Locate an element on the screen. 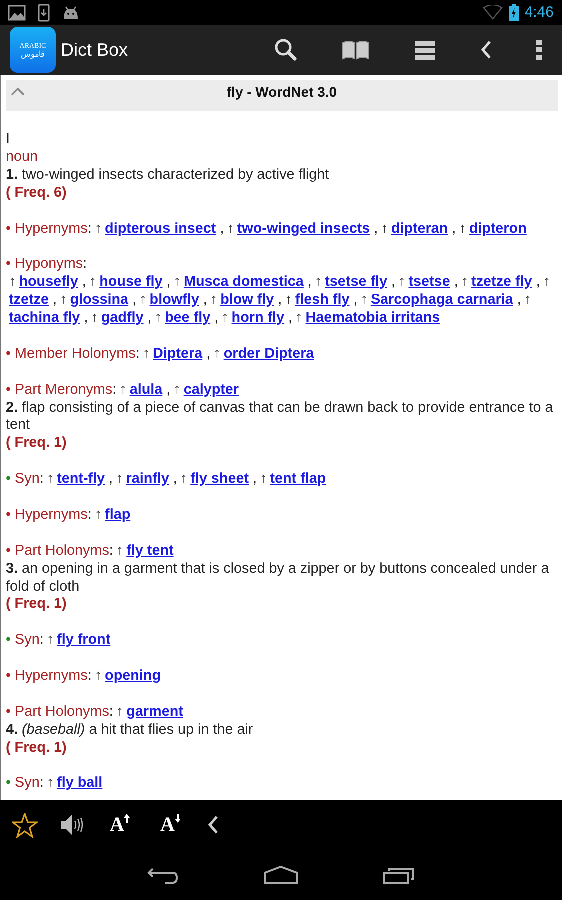 The image size is (562, 900). term-link: two-winged insects is located at coordinates (303, 229).